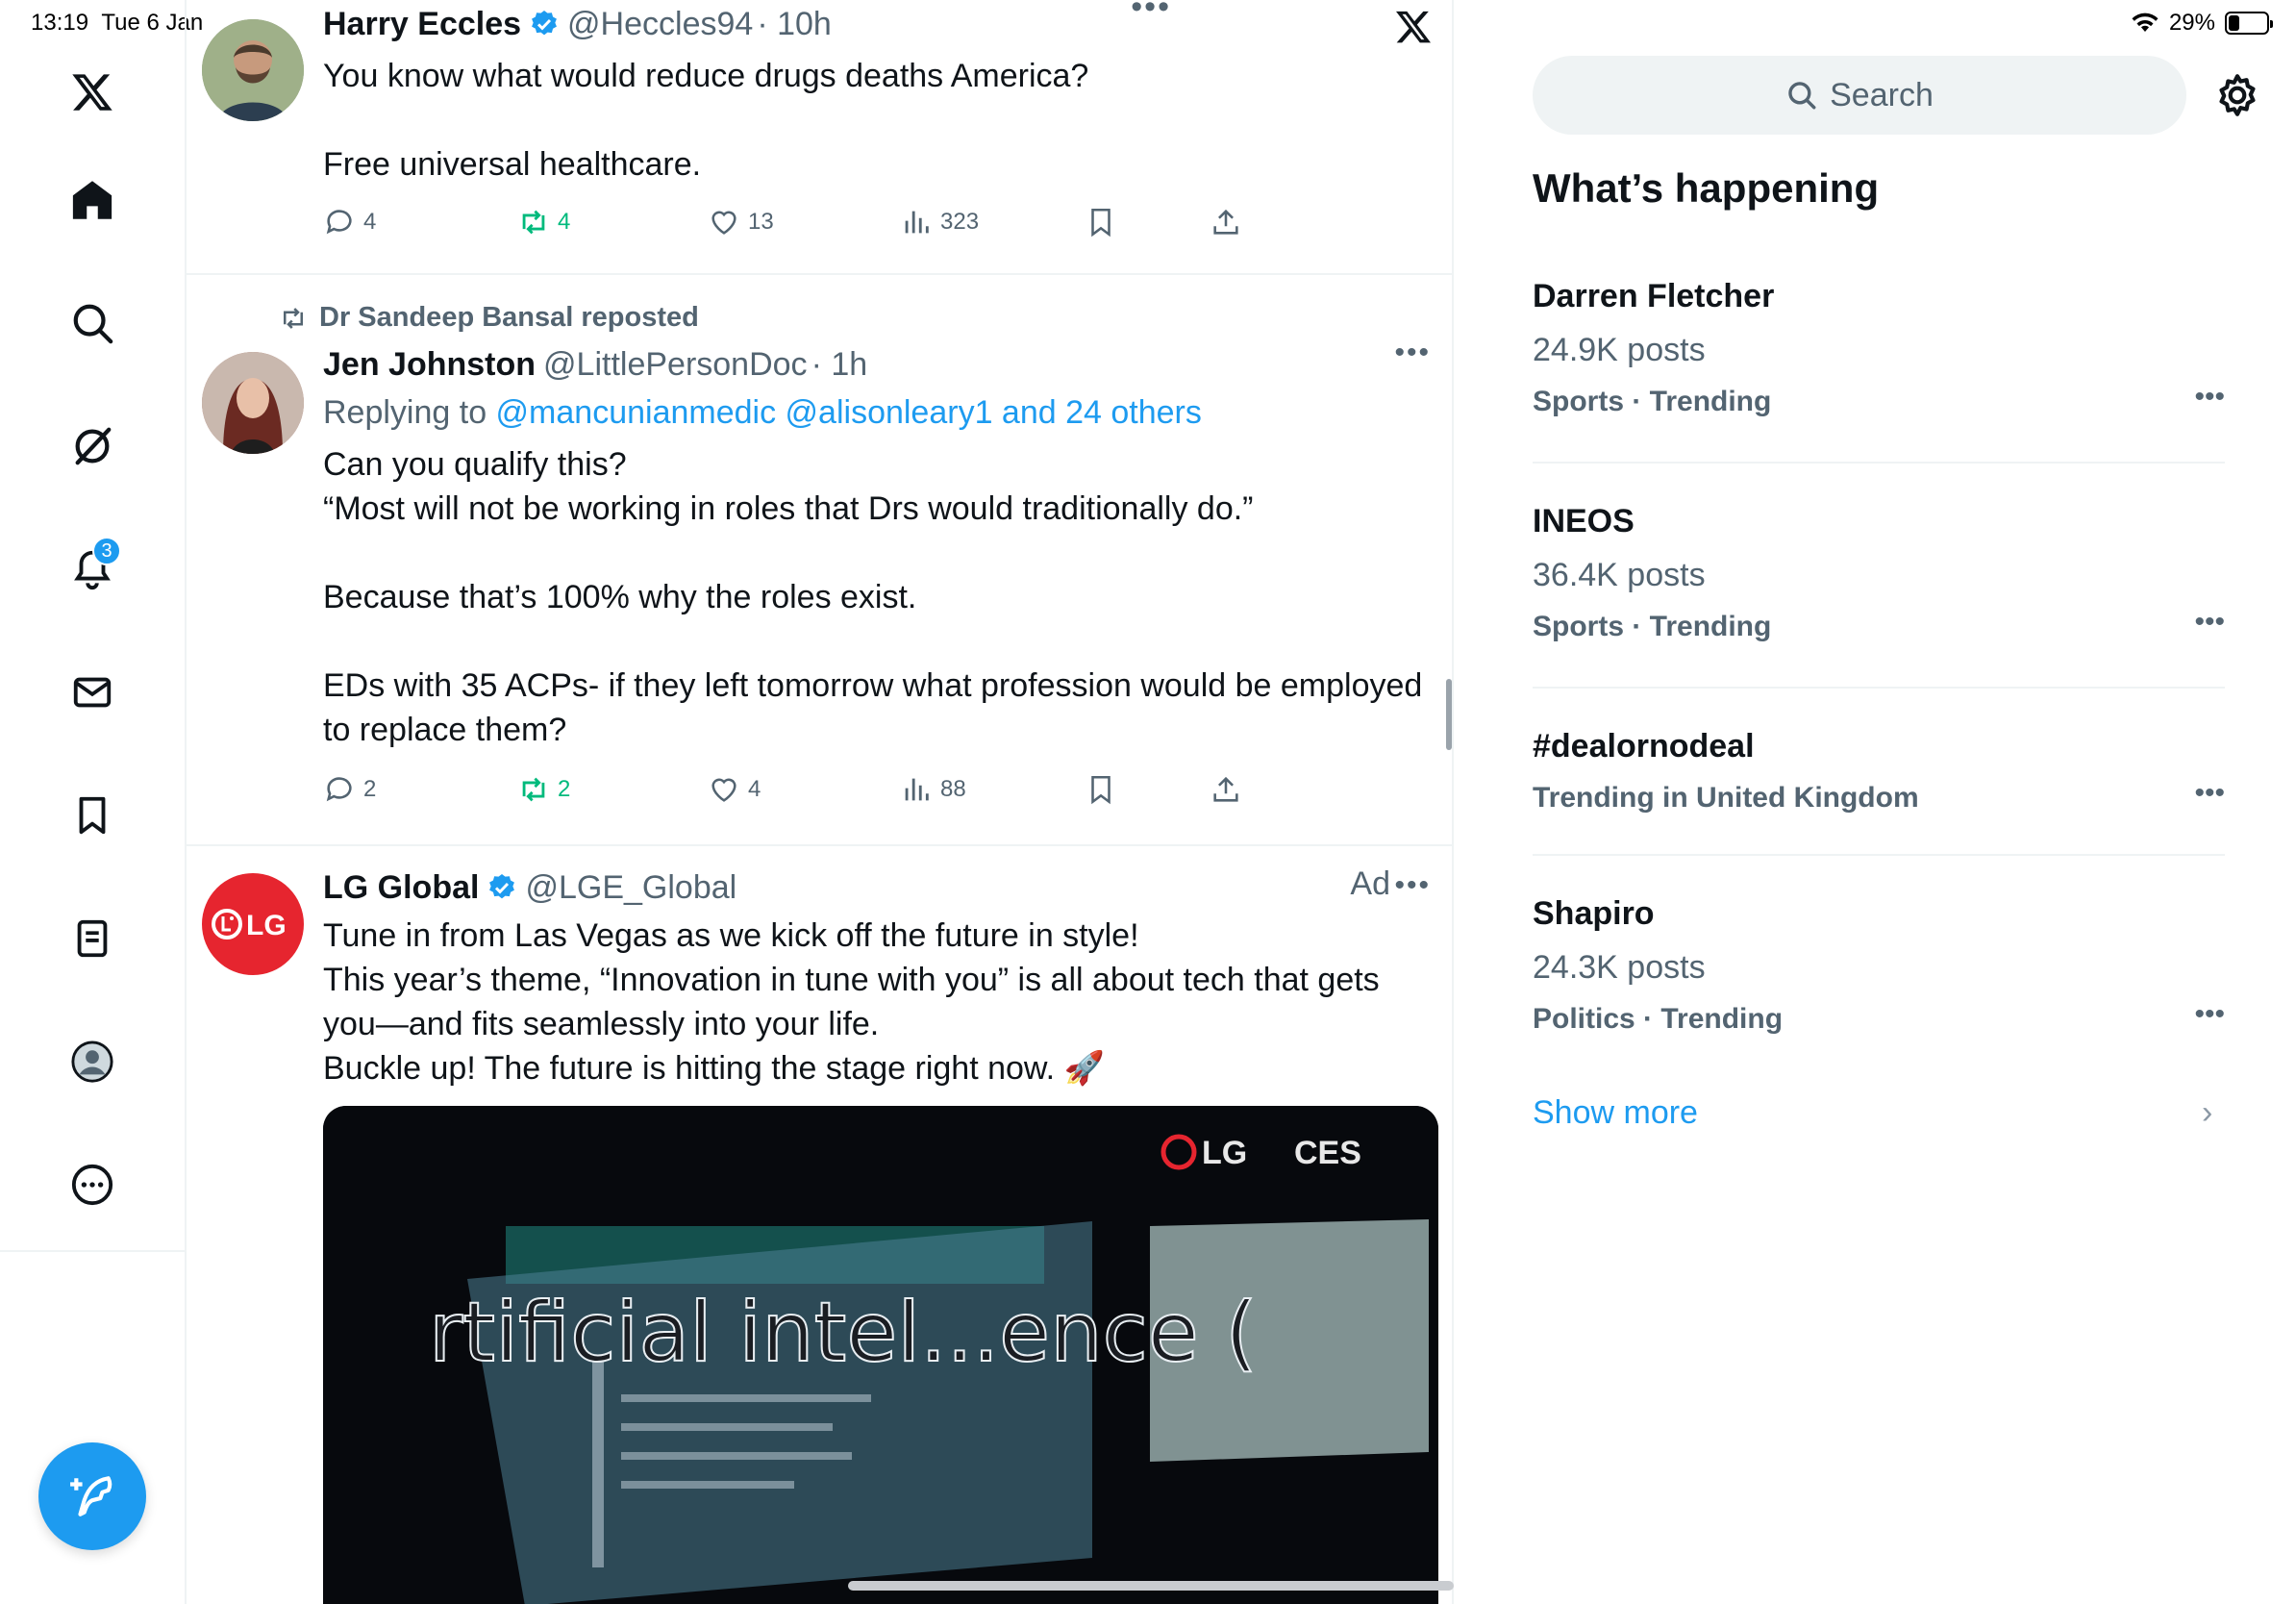 The width and height of the screenshot is (2296, 1604). I want to click on nav-divider, so click(93, 1251).